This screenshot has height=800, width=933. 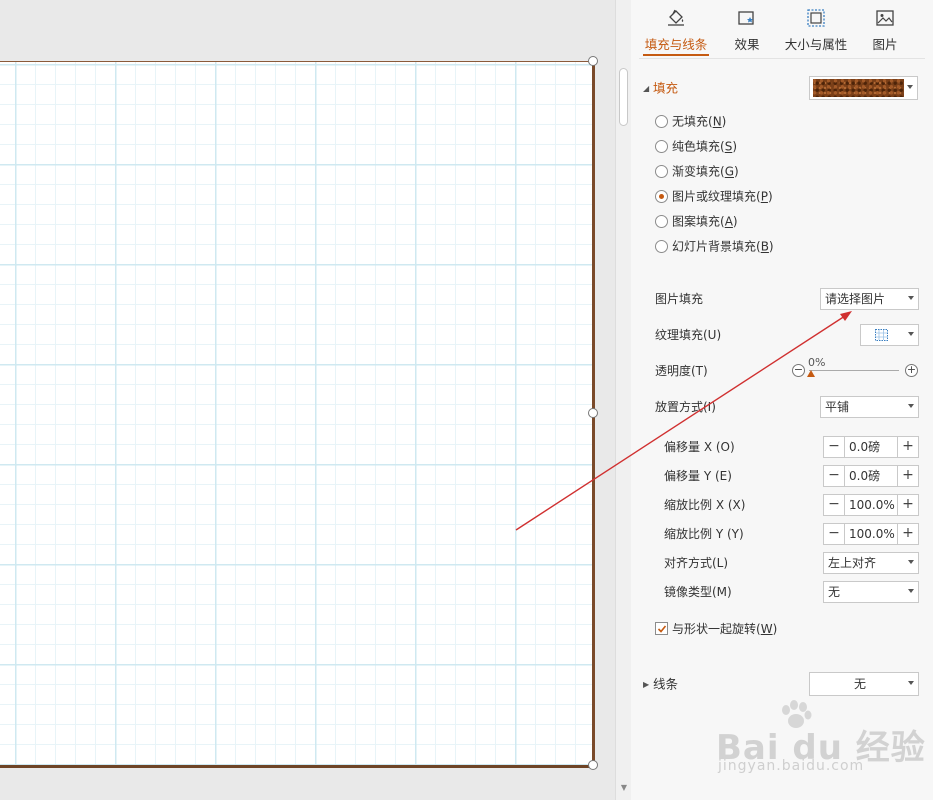 What do you see at coordinates (908, 534) in the screenshot?
I see `scale-y-increase-button: +` at bounding box center [908, 534].